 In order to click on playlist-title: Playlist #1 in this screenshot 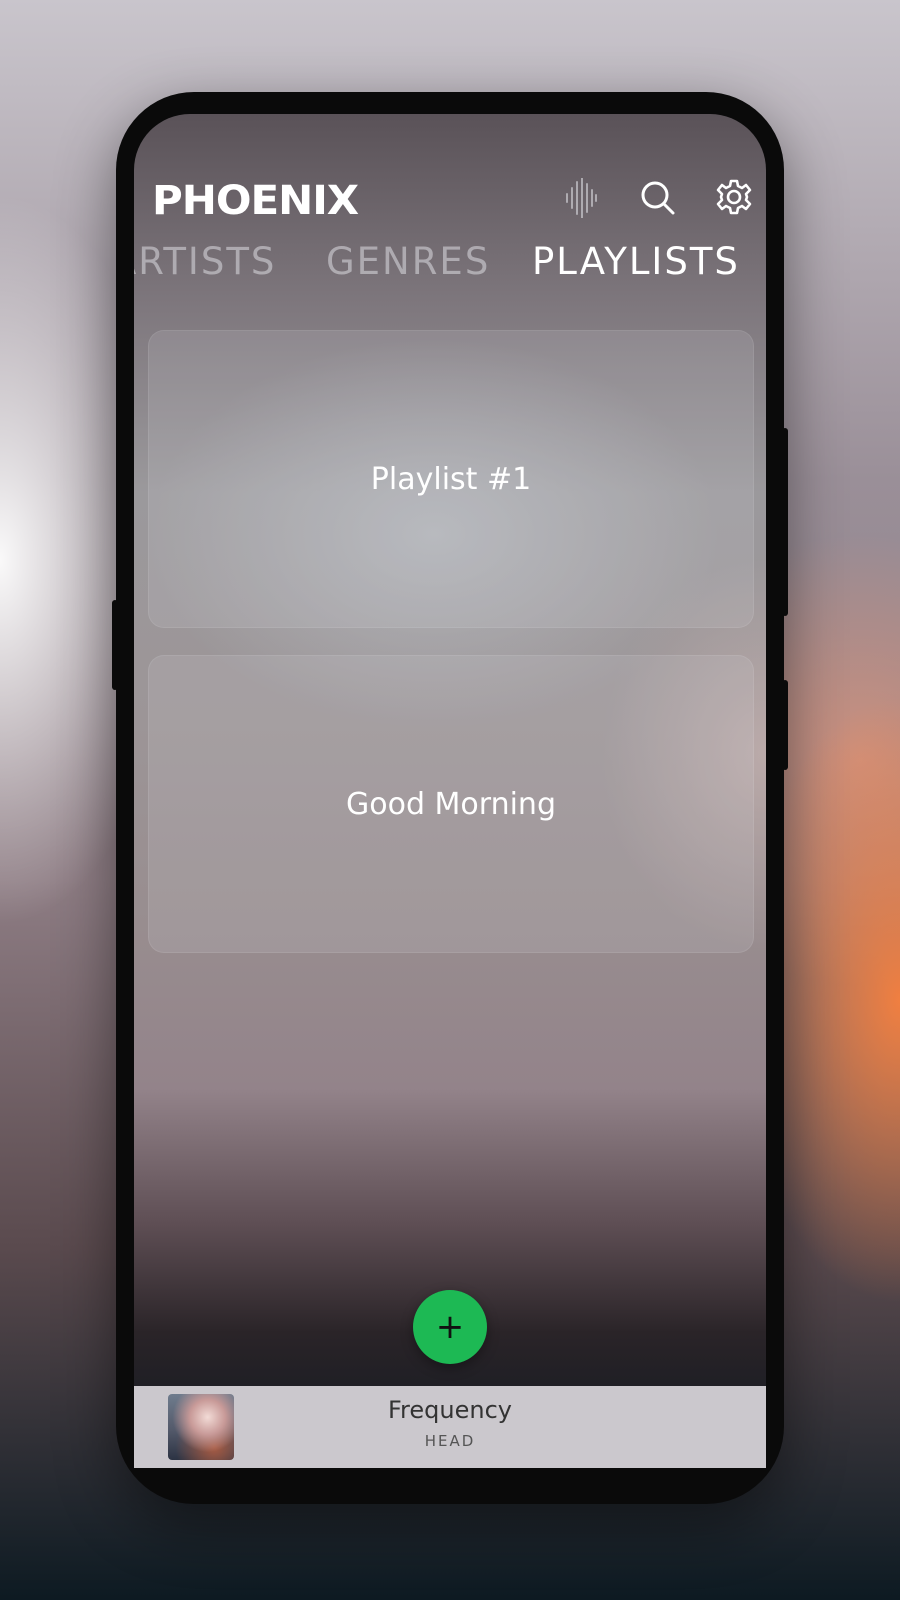, I will do `click(451, 479)`.